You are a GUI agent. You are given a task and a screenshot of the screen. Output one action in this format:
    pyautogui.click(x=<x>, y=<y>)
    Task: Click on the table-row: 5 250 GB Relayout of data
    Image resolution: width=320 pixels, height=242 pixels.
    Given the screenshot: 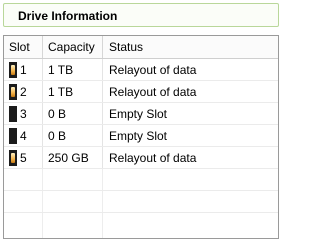 What is the action you would take?
    pyautogui.click(x=141, y=158)
    